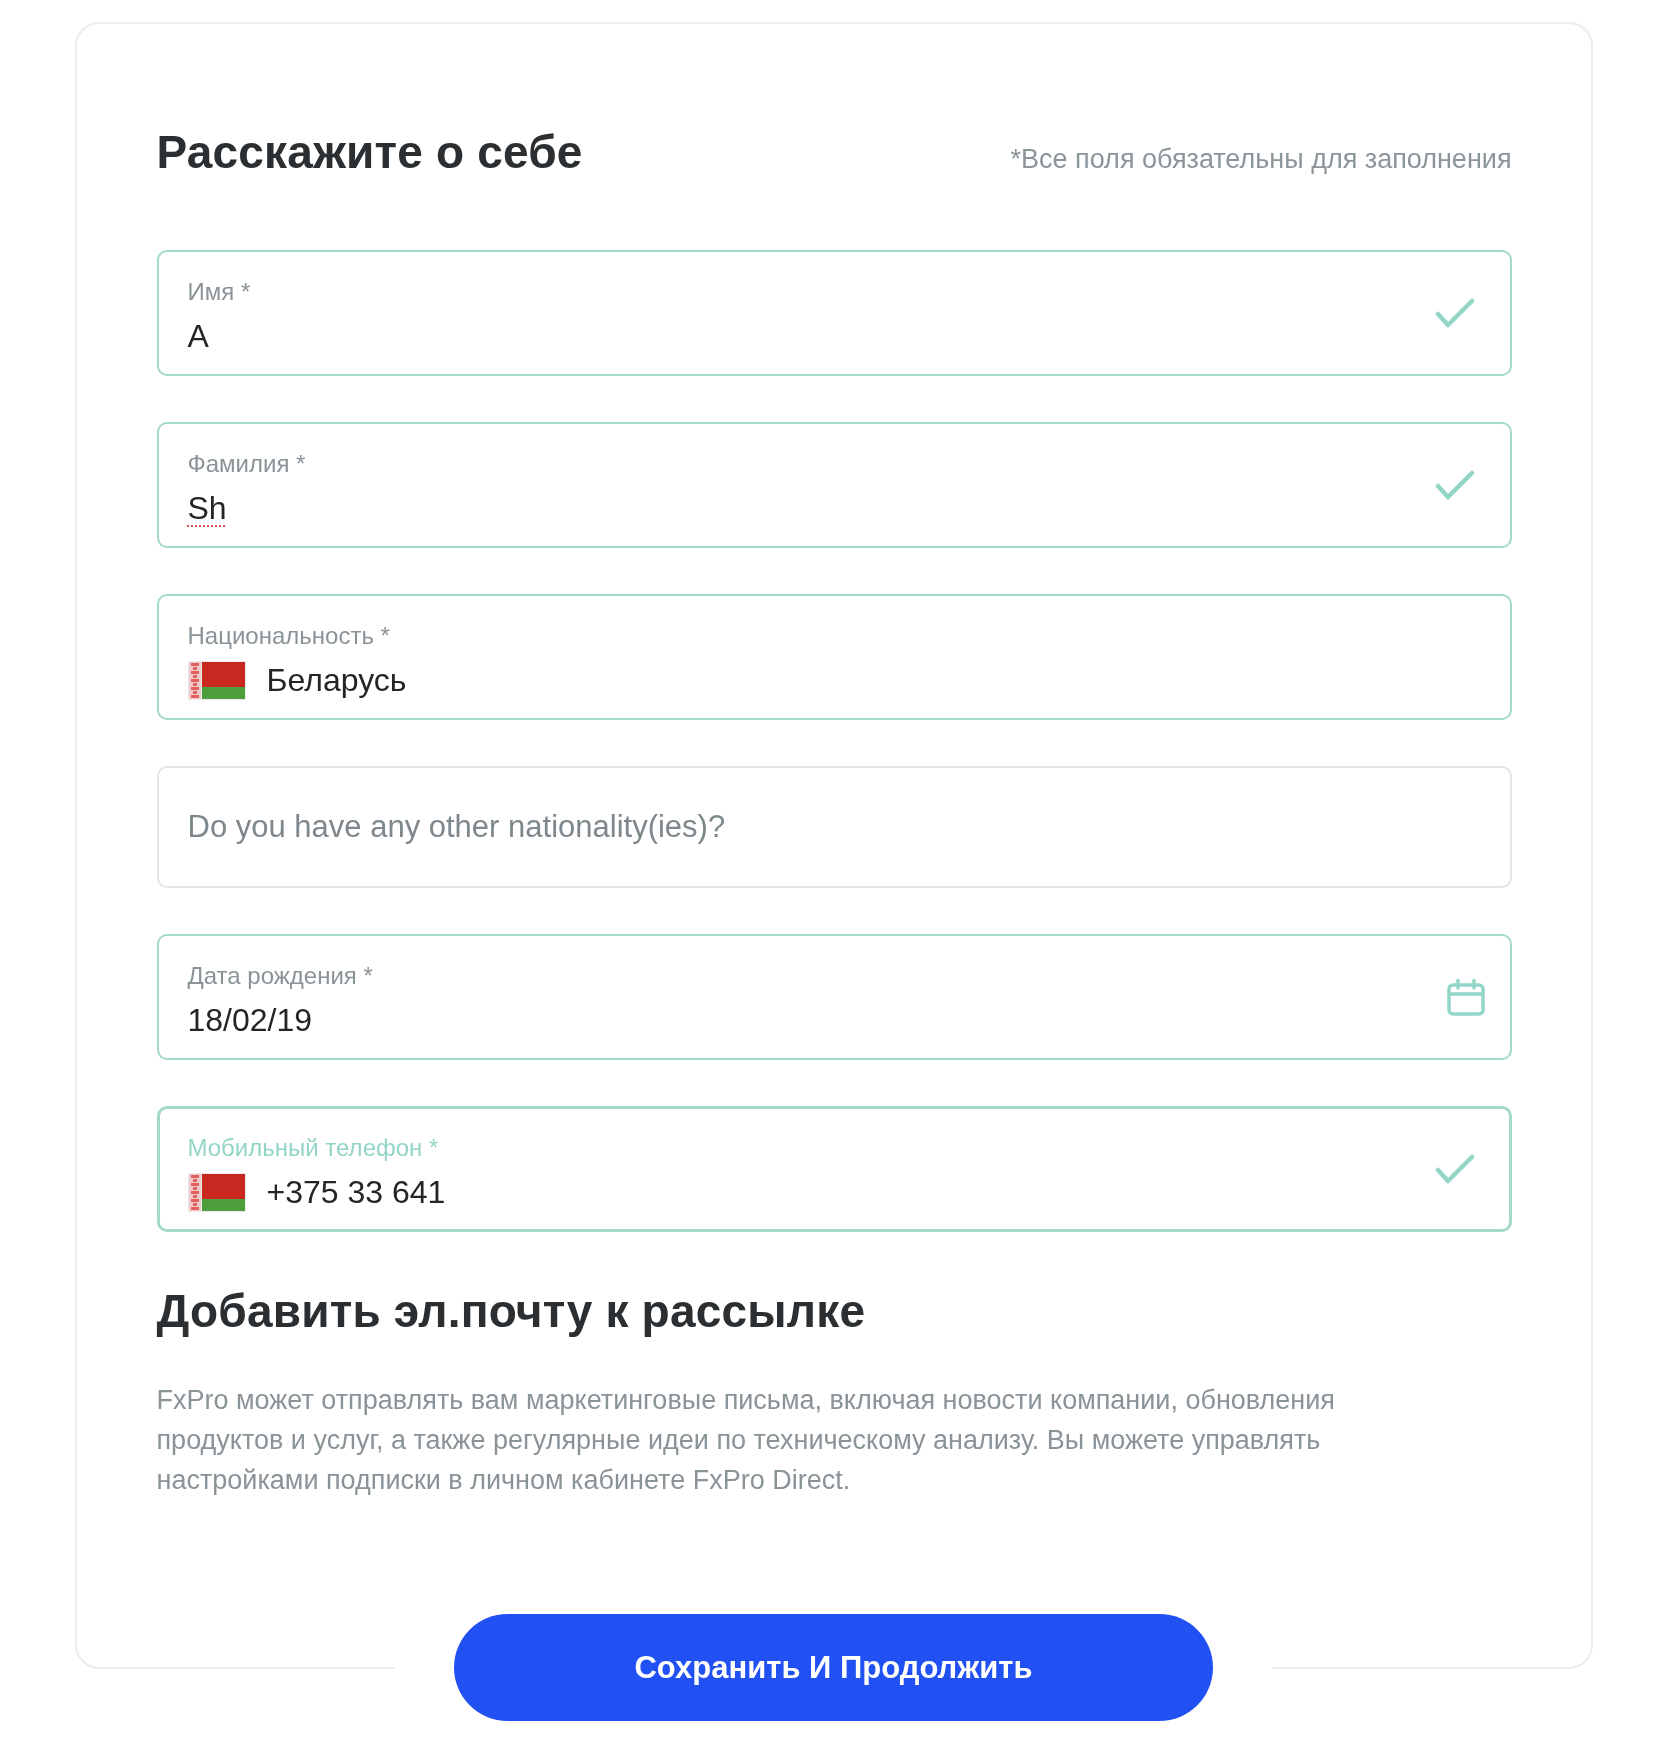 The height and width of the screenshot is (1742, 1667). I want to click on field-label: Национальность *, so click(288, 636).